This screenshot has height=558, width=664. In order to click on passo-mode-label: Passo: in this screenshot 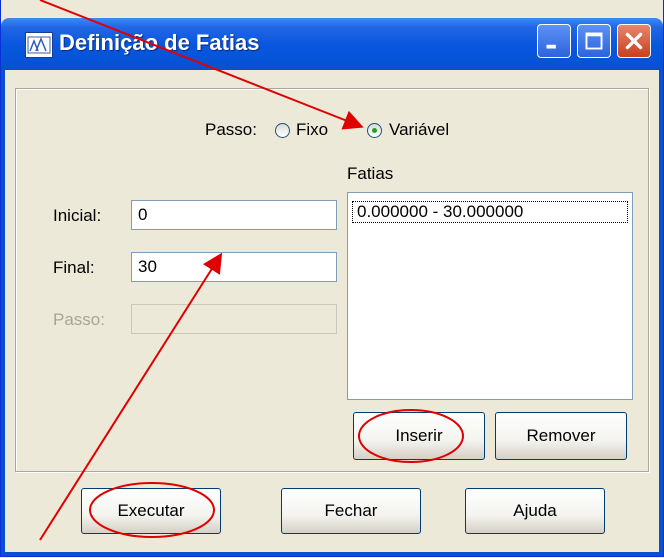, I will do `click(231, 129)`.